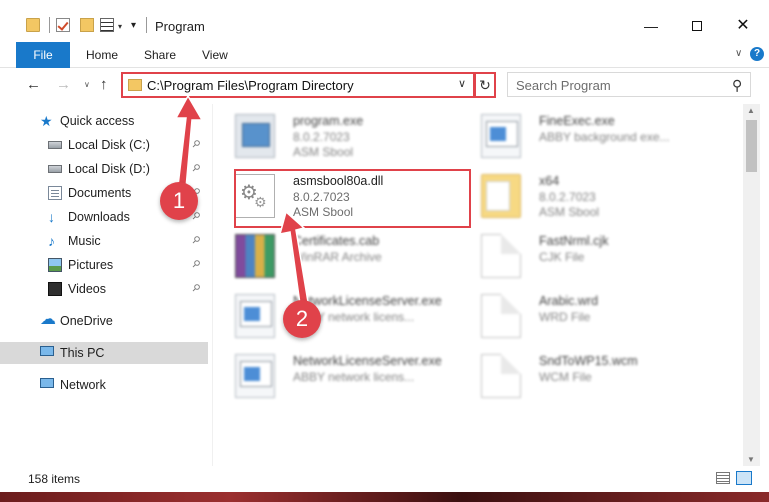 The image size is (769, 502). I want to click on annotation-arrows, so click(241, 199).